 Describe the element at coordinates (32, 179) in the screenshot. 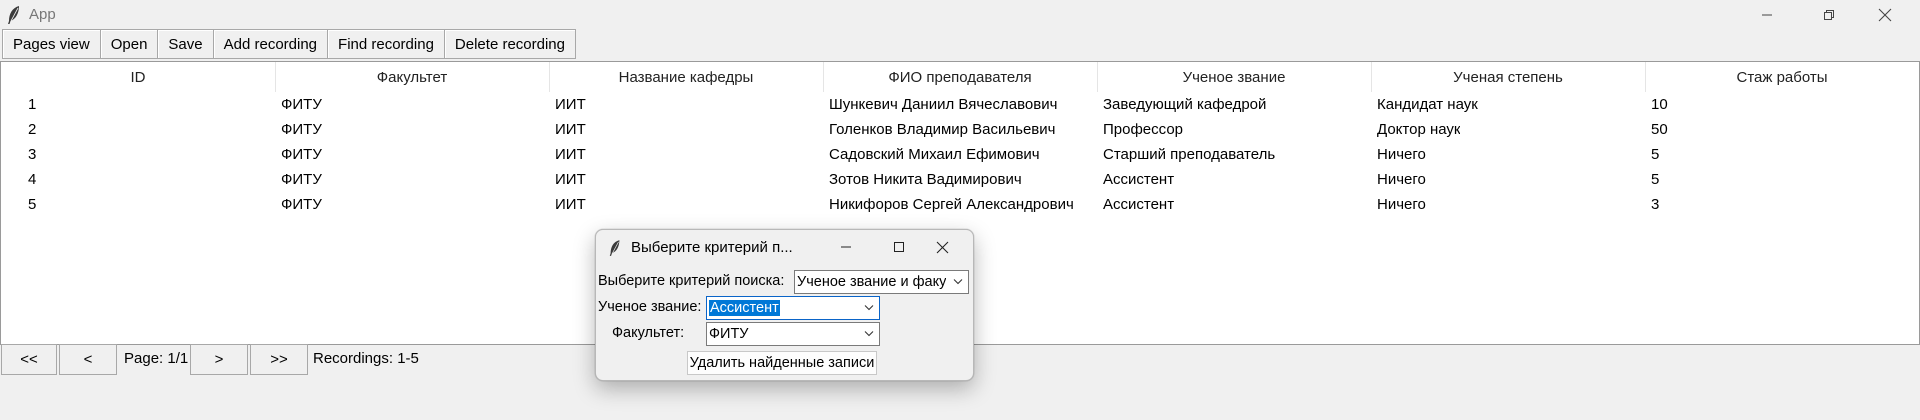

I see `cell-id: 4` at that location.